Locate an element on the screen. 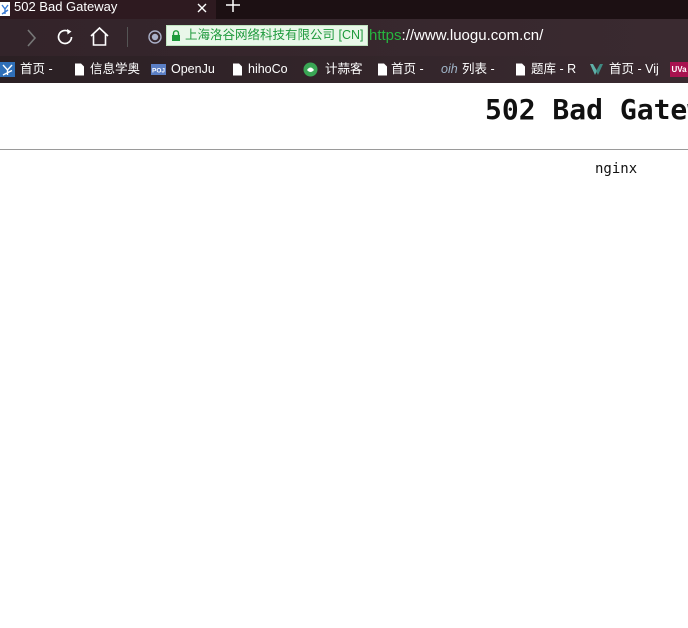 Image resolution: width=688 pixels, height=628 pixels. vijos-icon is located at coordinates (596, 69).